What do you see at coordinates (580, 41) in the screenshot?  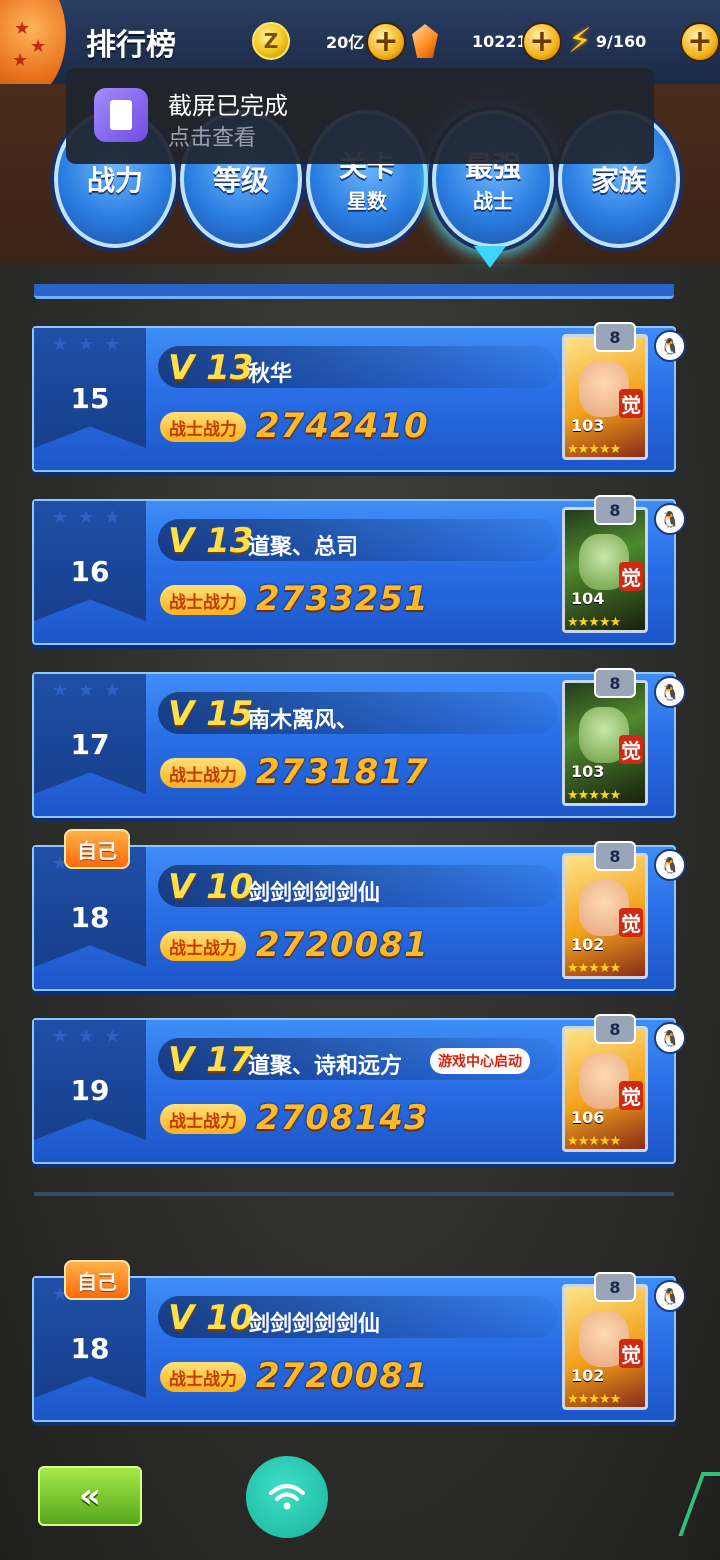 I see `bolt-icon: ⚡` at bounding box center [580, 41].